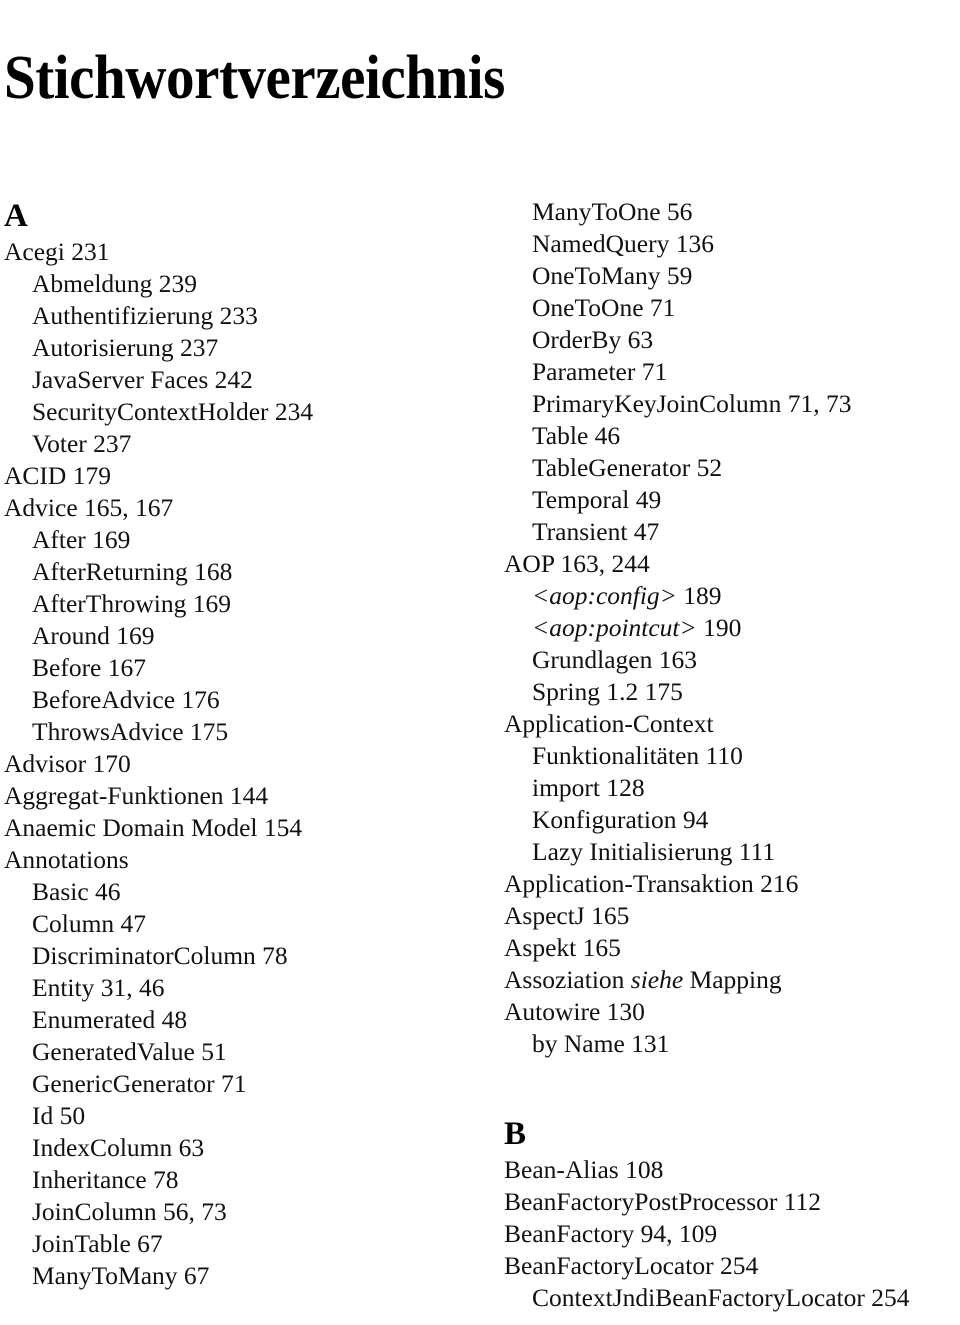 Image resolution: width=960 pixels, height=1325 pixels. I want to click on index-entry-advice-165-167: Advice 165, 167, so click(89, 507).